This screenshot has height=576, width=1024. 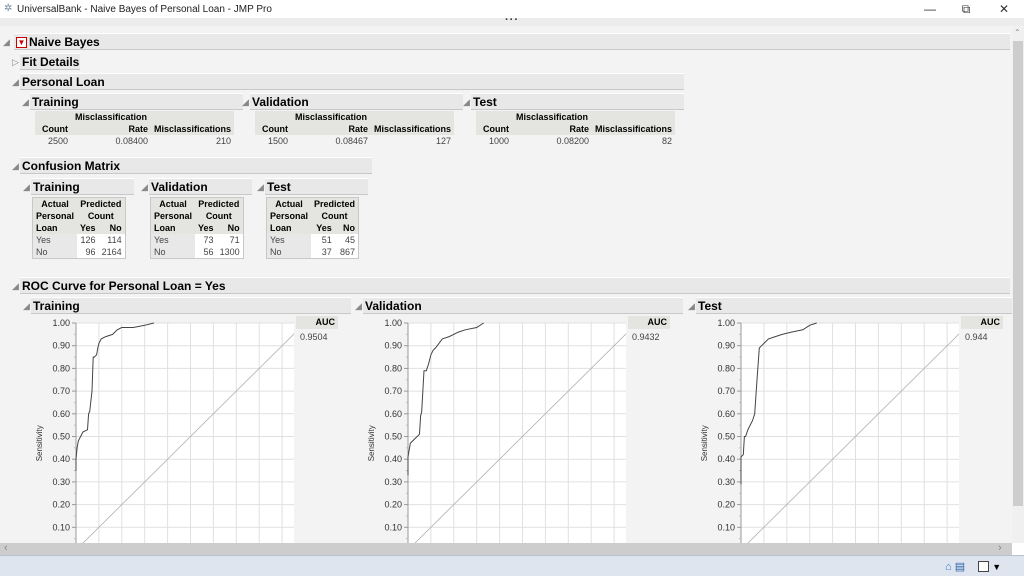 I want to click on window-select-icon, so click(x=984, y=566).